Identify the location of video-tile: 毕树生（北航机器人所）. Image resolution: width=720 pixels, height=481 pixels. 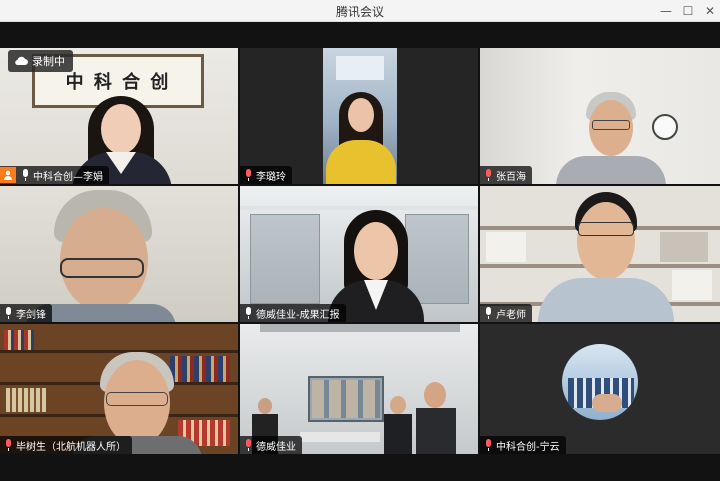
(119, 389).